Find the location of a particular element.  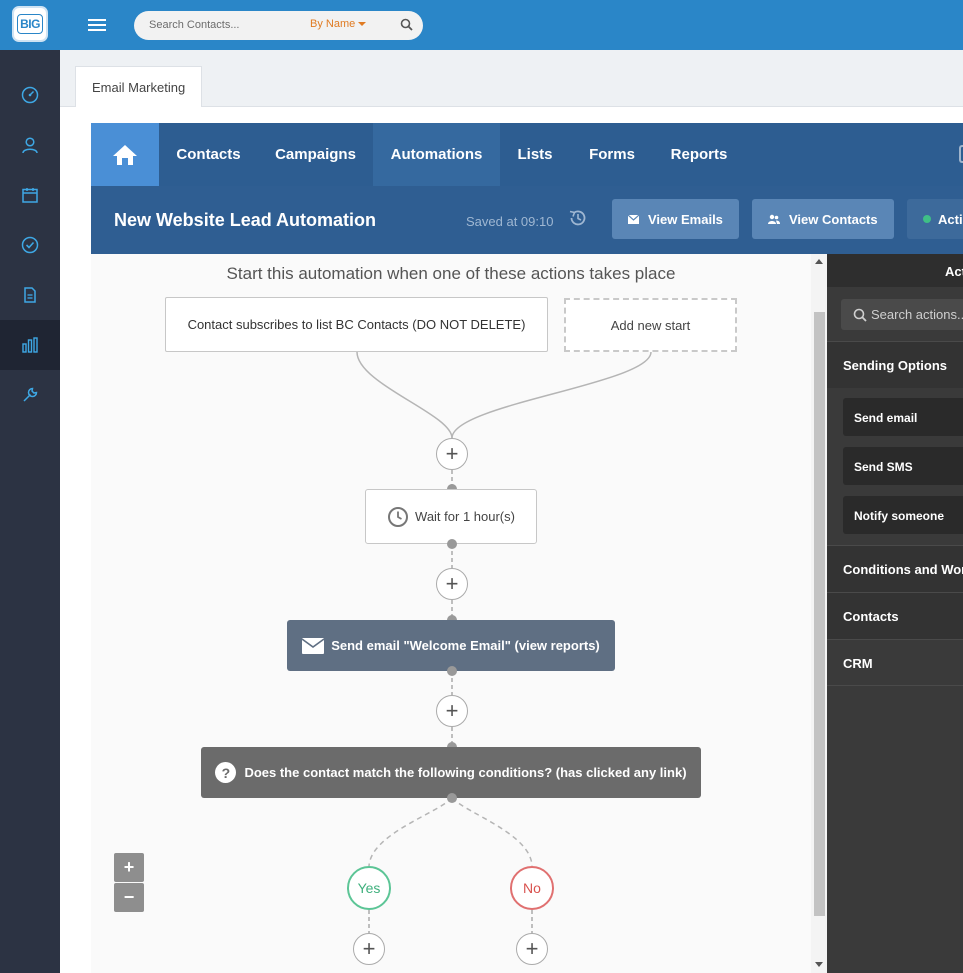

caret-down-icon is located at coordinates (362, 24).